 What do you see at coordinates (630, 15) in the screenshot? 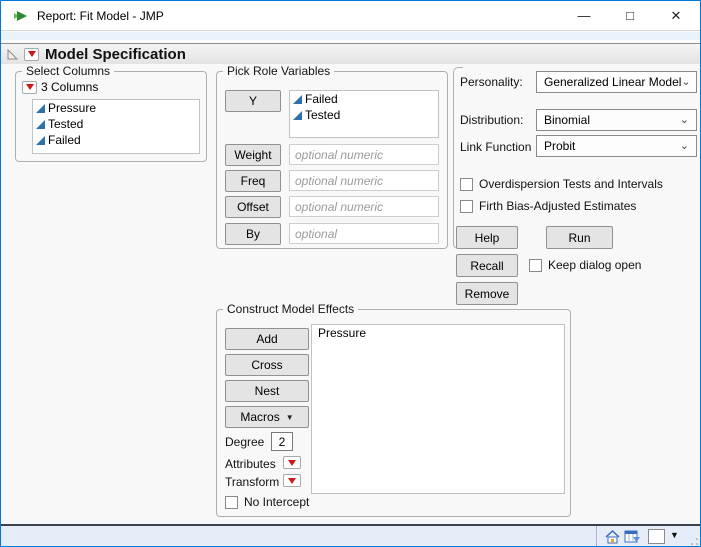
I see `maximize-button: □` at bounding box center [630, 15].